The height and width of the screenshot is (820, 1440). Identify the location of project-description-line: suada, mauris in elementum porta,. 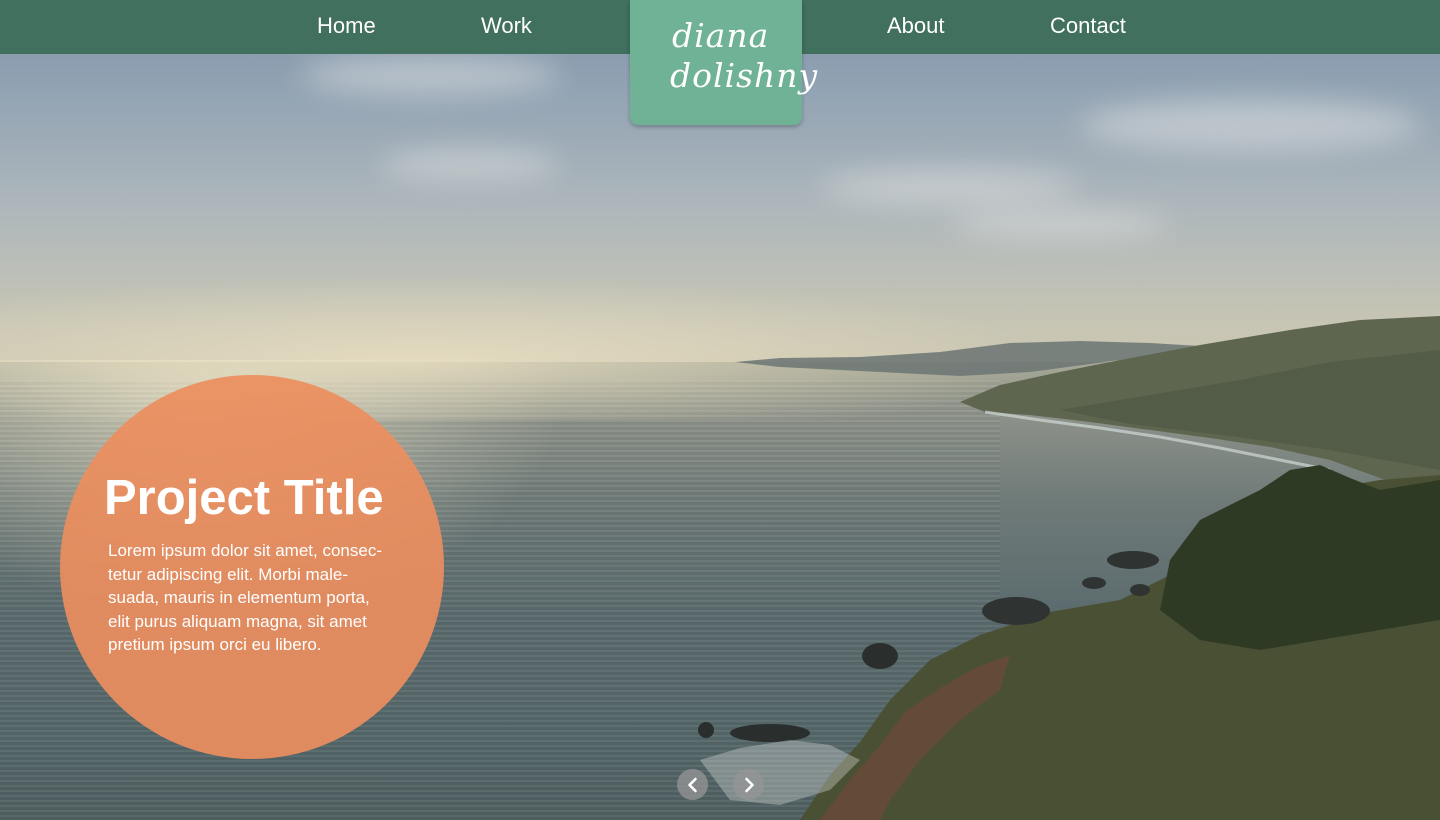
(239, 597).